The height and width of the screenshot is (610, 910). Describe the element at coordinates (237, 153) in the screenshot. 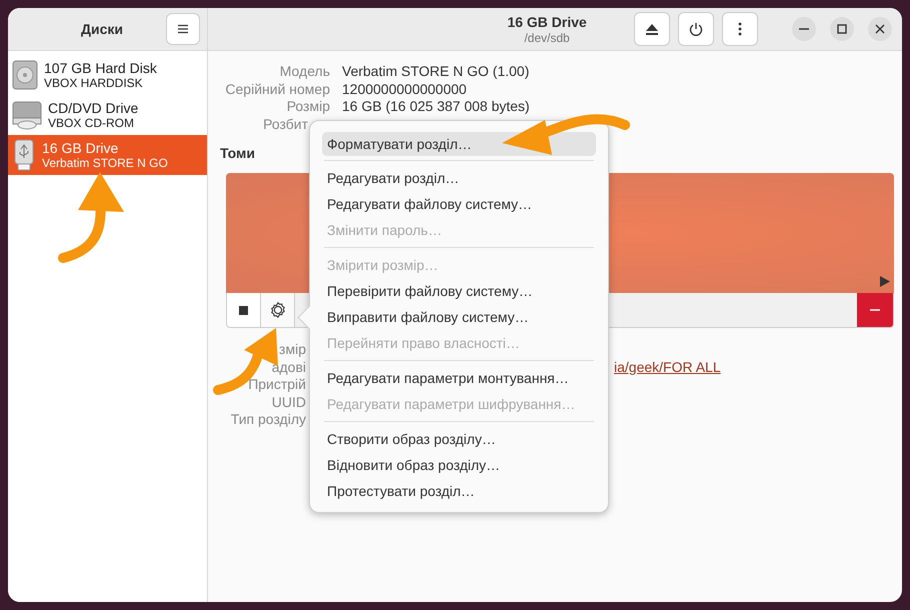

I see `volumes-heading: Томи` at that location.